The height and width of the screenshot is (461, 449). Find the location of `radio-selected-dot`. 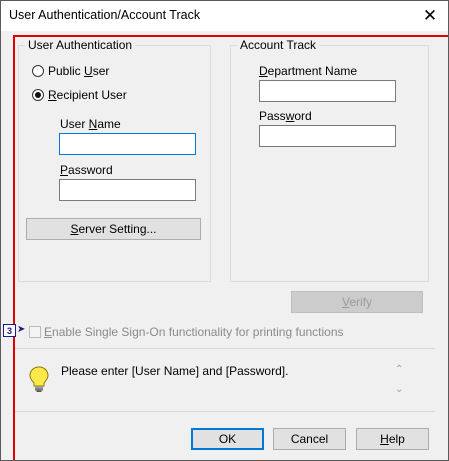

radio-selected-dot is located at coordinates (38, 95).